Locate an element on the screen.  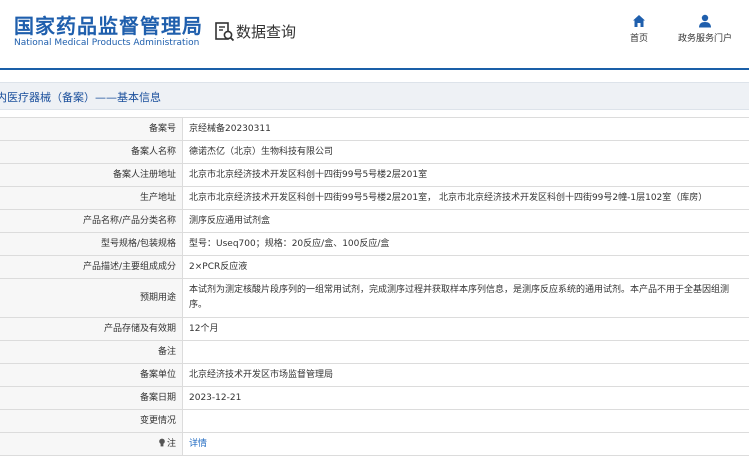
table-row: 变更情况 is located at coordinates (374, 421).